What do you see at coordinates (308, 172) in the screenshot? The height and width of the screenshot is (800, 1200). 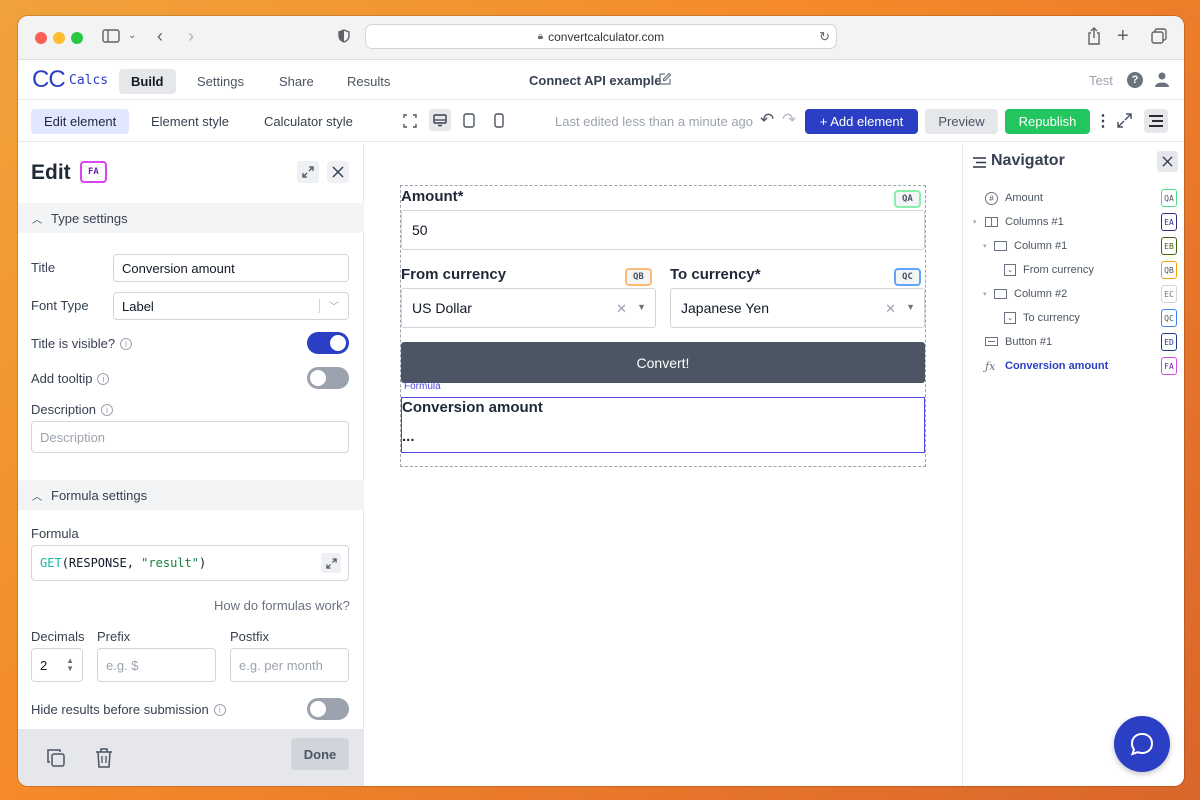 I see `expand-panel-icon` at bounding box center [308, 172].